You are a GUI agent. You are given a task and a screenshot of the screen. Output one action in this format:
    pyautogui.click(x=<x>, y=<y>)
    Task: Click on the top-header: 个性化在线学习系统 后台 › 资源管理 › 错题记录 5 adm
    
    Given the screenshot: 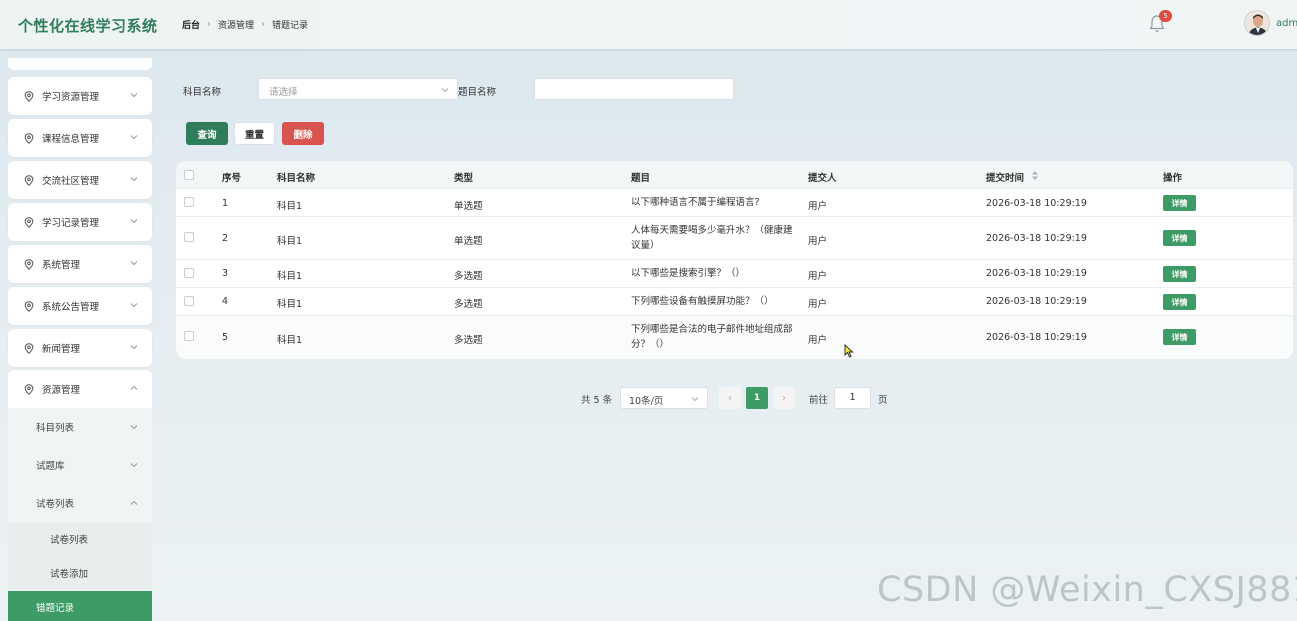 What is the action you would take?
    pyautogui.click(x=648, y=25)
    